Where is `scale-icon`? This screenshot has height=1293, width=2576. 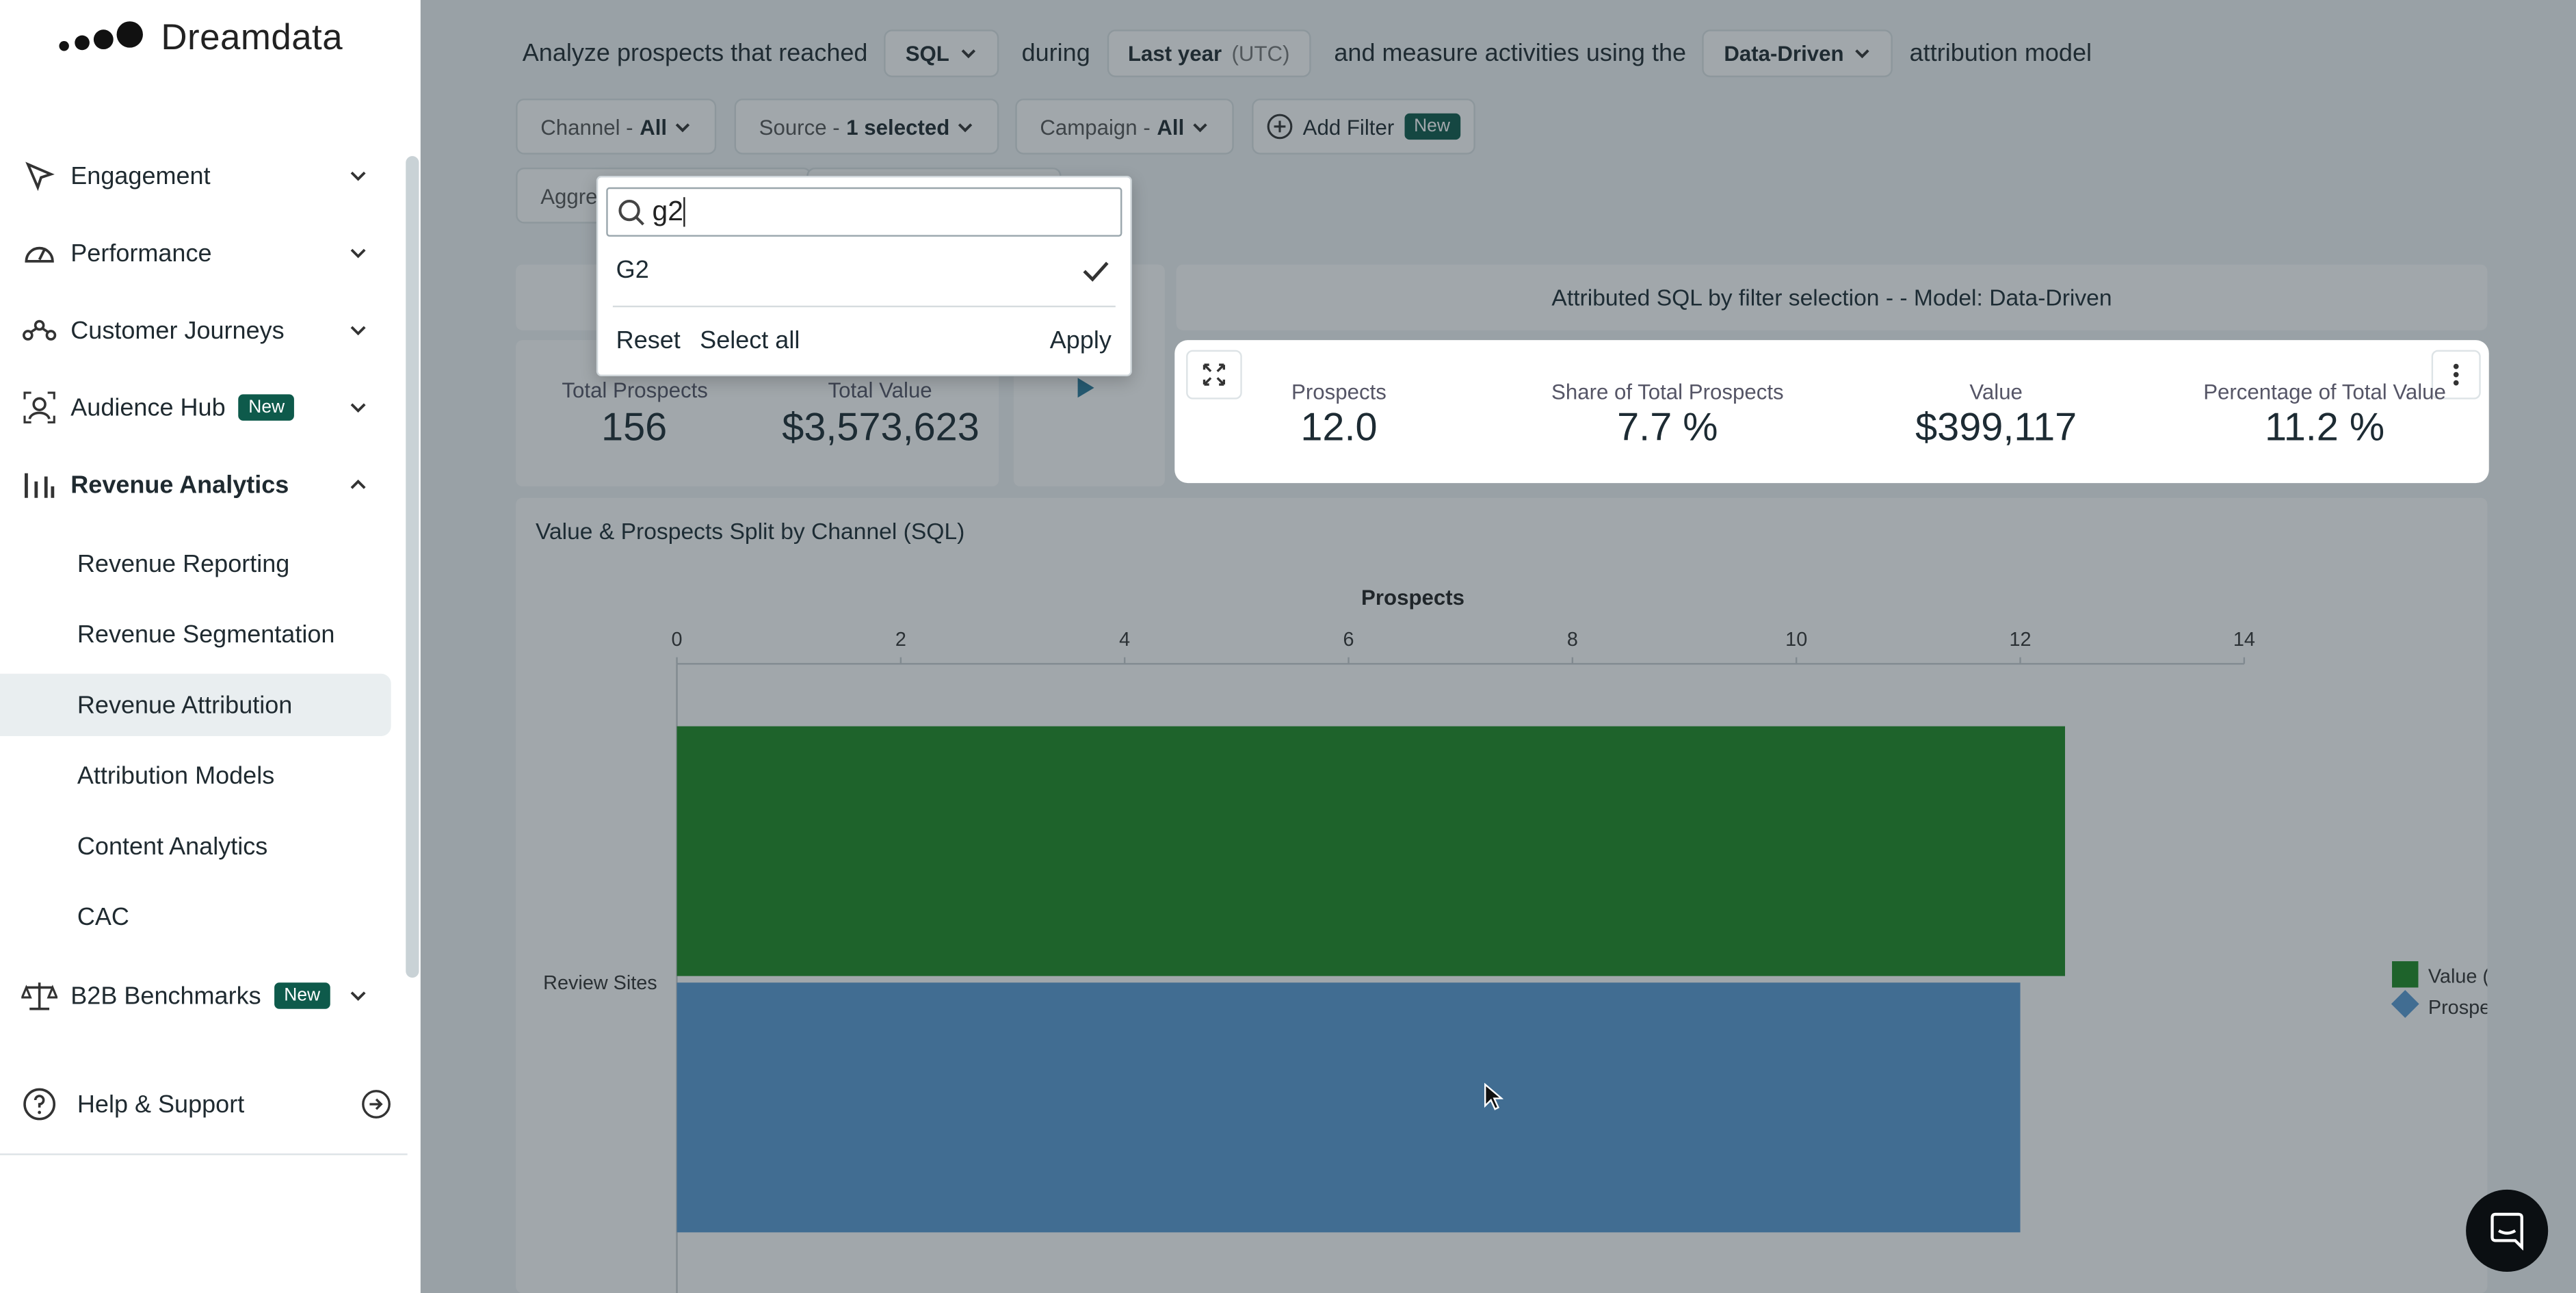 scale-icon is located at coordinates (40, 996).